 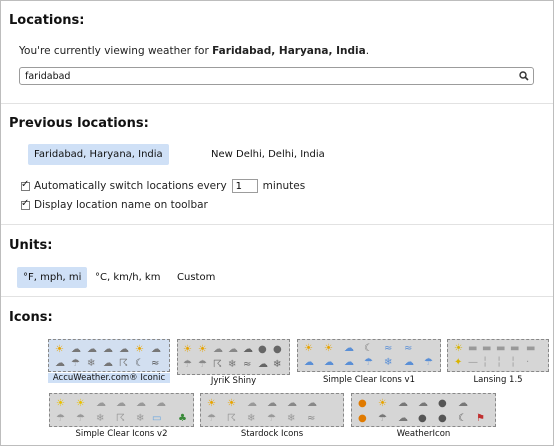 I want to click on iconset-preview: ☀ ☀ ☁ ☾ ≈ ≈ ☁ ☁ ☁ ☂ ❄ ☁ ☂, so click(x=369, y=355).